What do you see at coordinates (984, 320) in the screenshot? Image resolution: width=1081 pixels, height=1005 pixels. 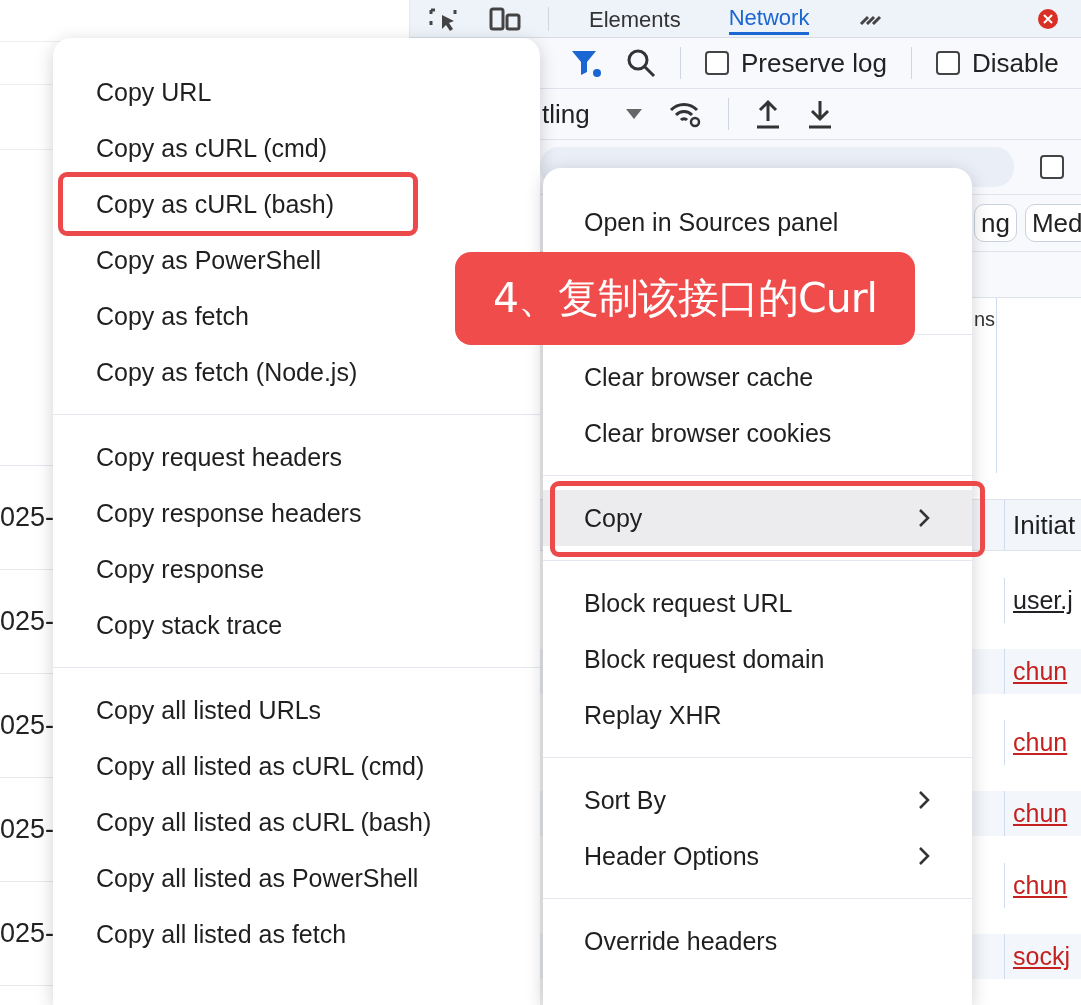 I see `column-header: ns` at bounding box center [984, 320].